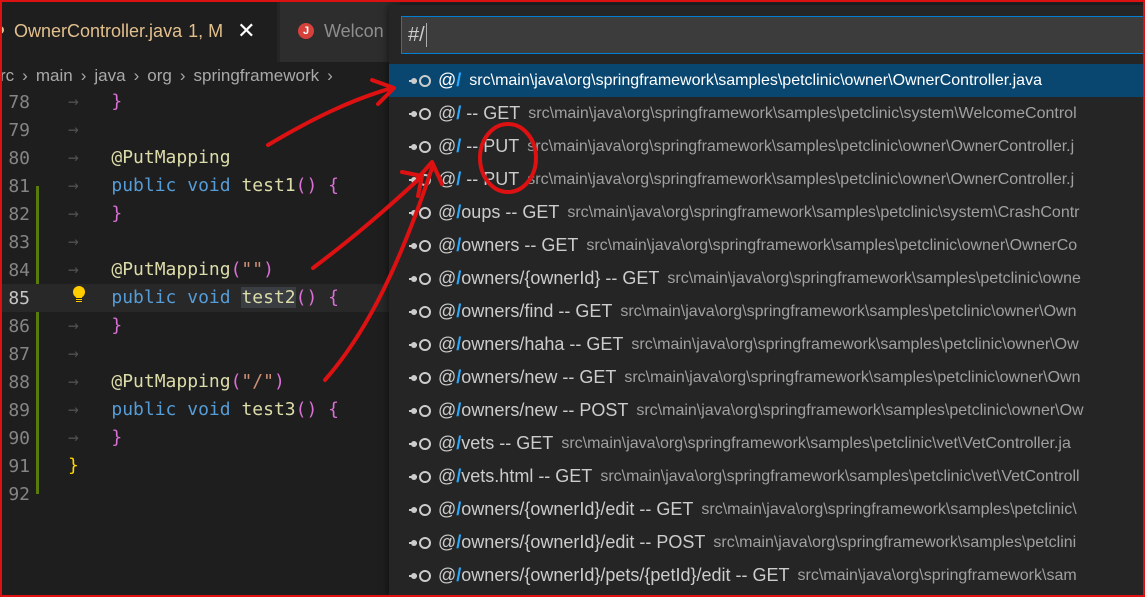 This screenshot has height=597, width=1145. What do you see at coordinates (416, 34) in the screenshot?
I see `quick-pick-input-value: #/` at bounding box center [416, 34].